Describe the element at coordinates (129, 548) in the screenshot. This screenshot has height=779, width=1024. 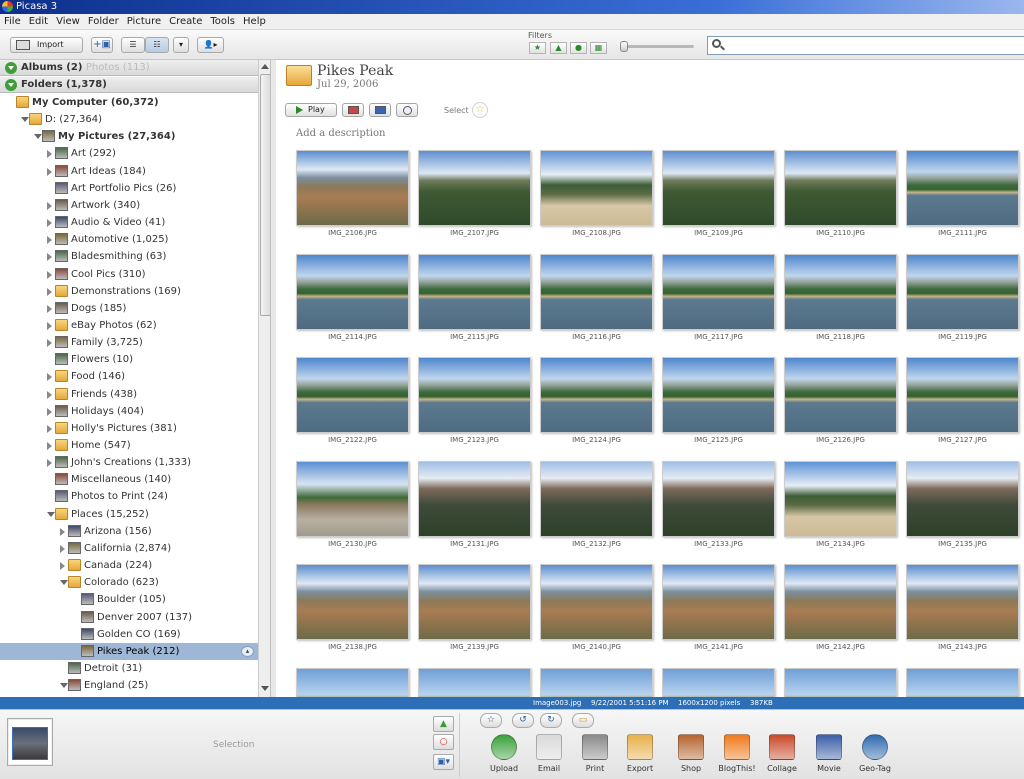
I see `folder-tree-item: California (2,874)` at that location.